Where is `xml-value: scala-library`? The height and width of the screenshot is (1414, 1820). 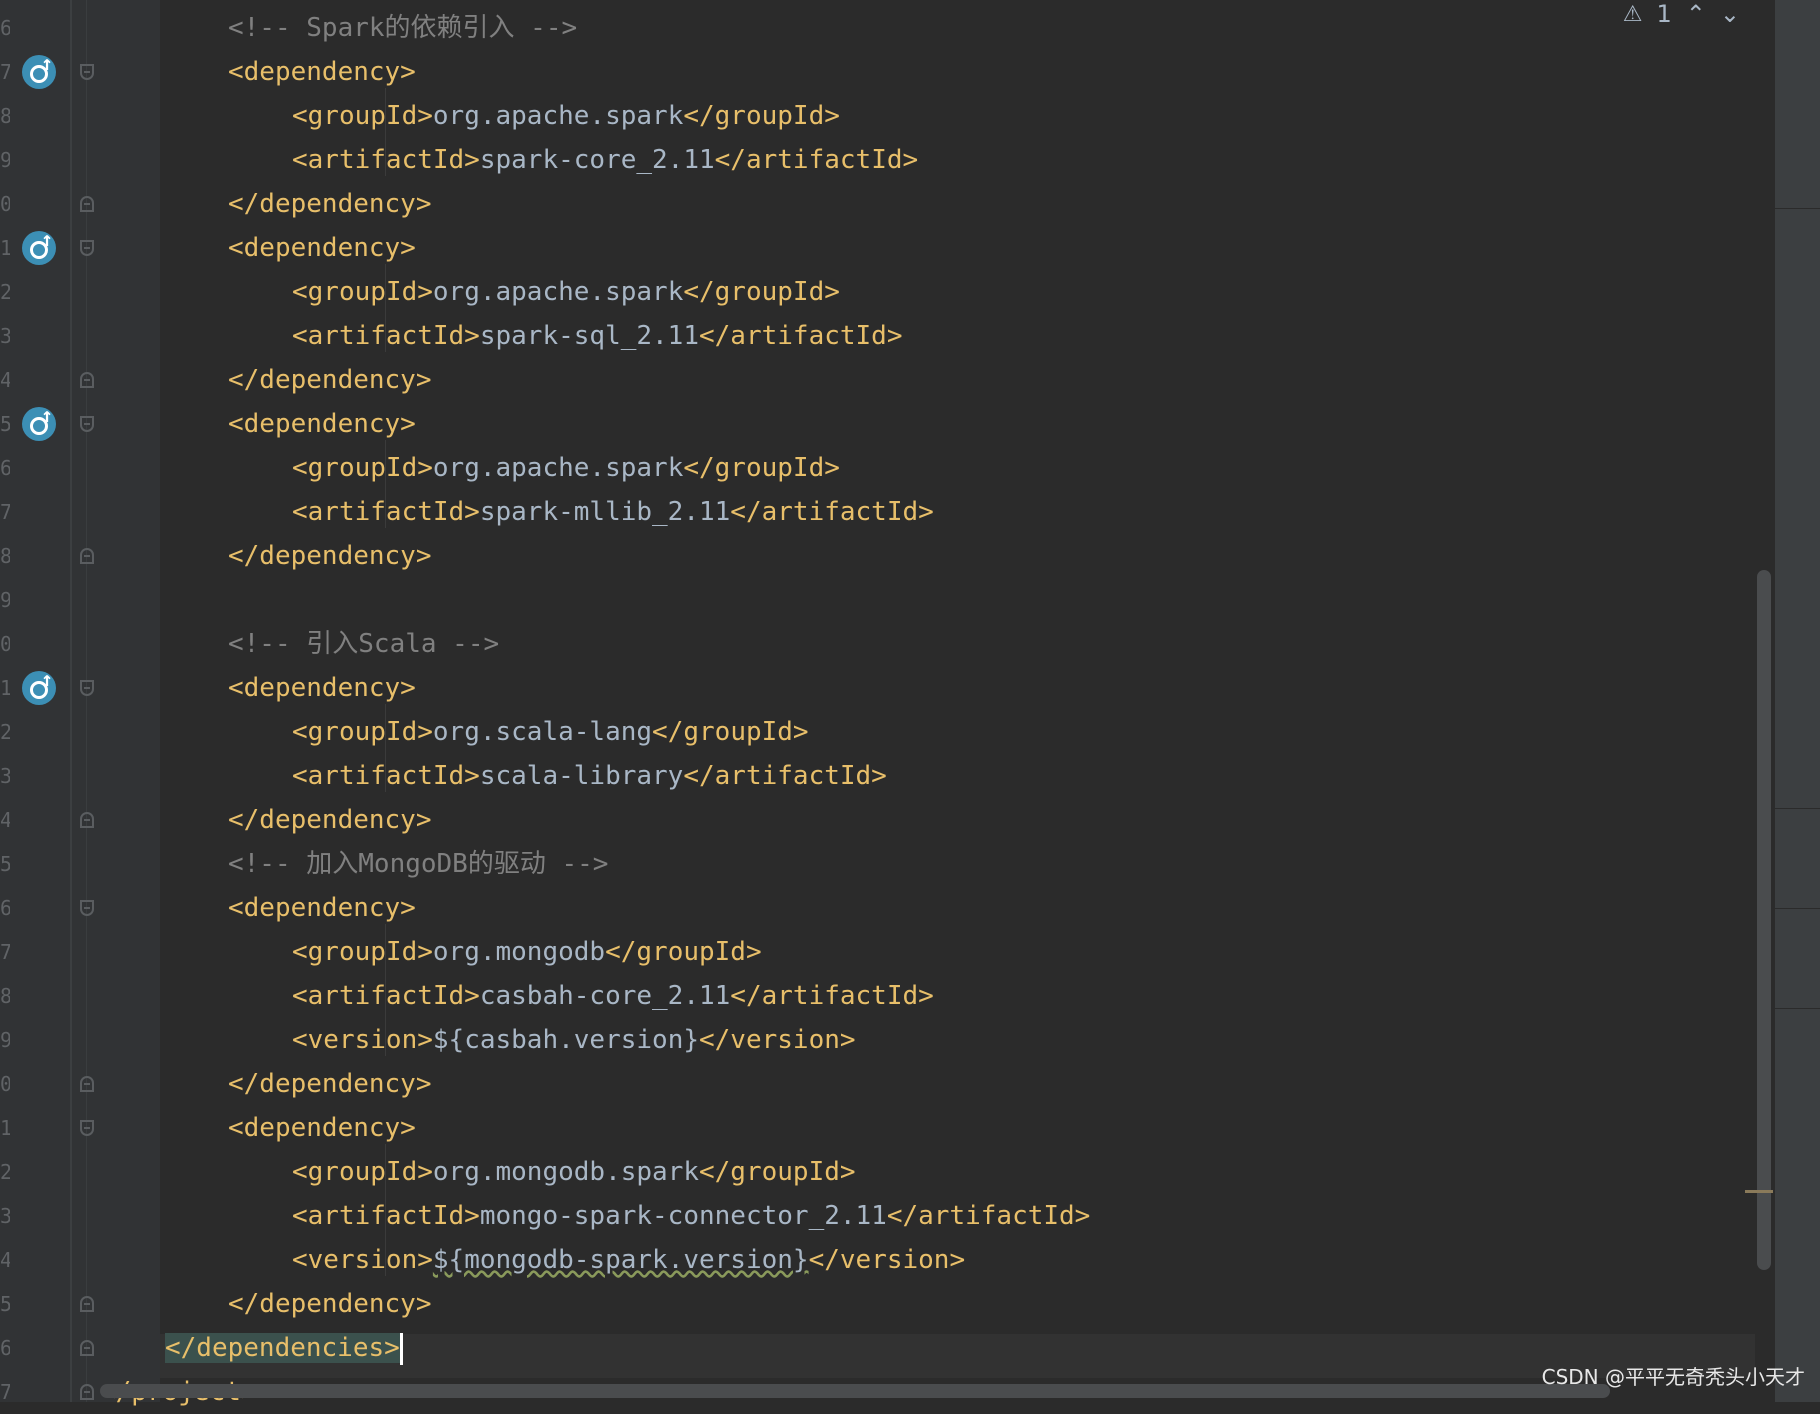 xml-value: scala-library is located at coordinates (581, 776).